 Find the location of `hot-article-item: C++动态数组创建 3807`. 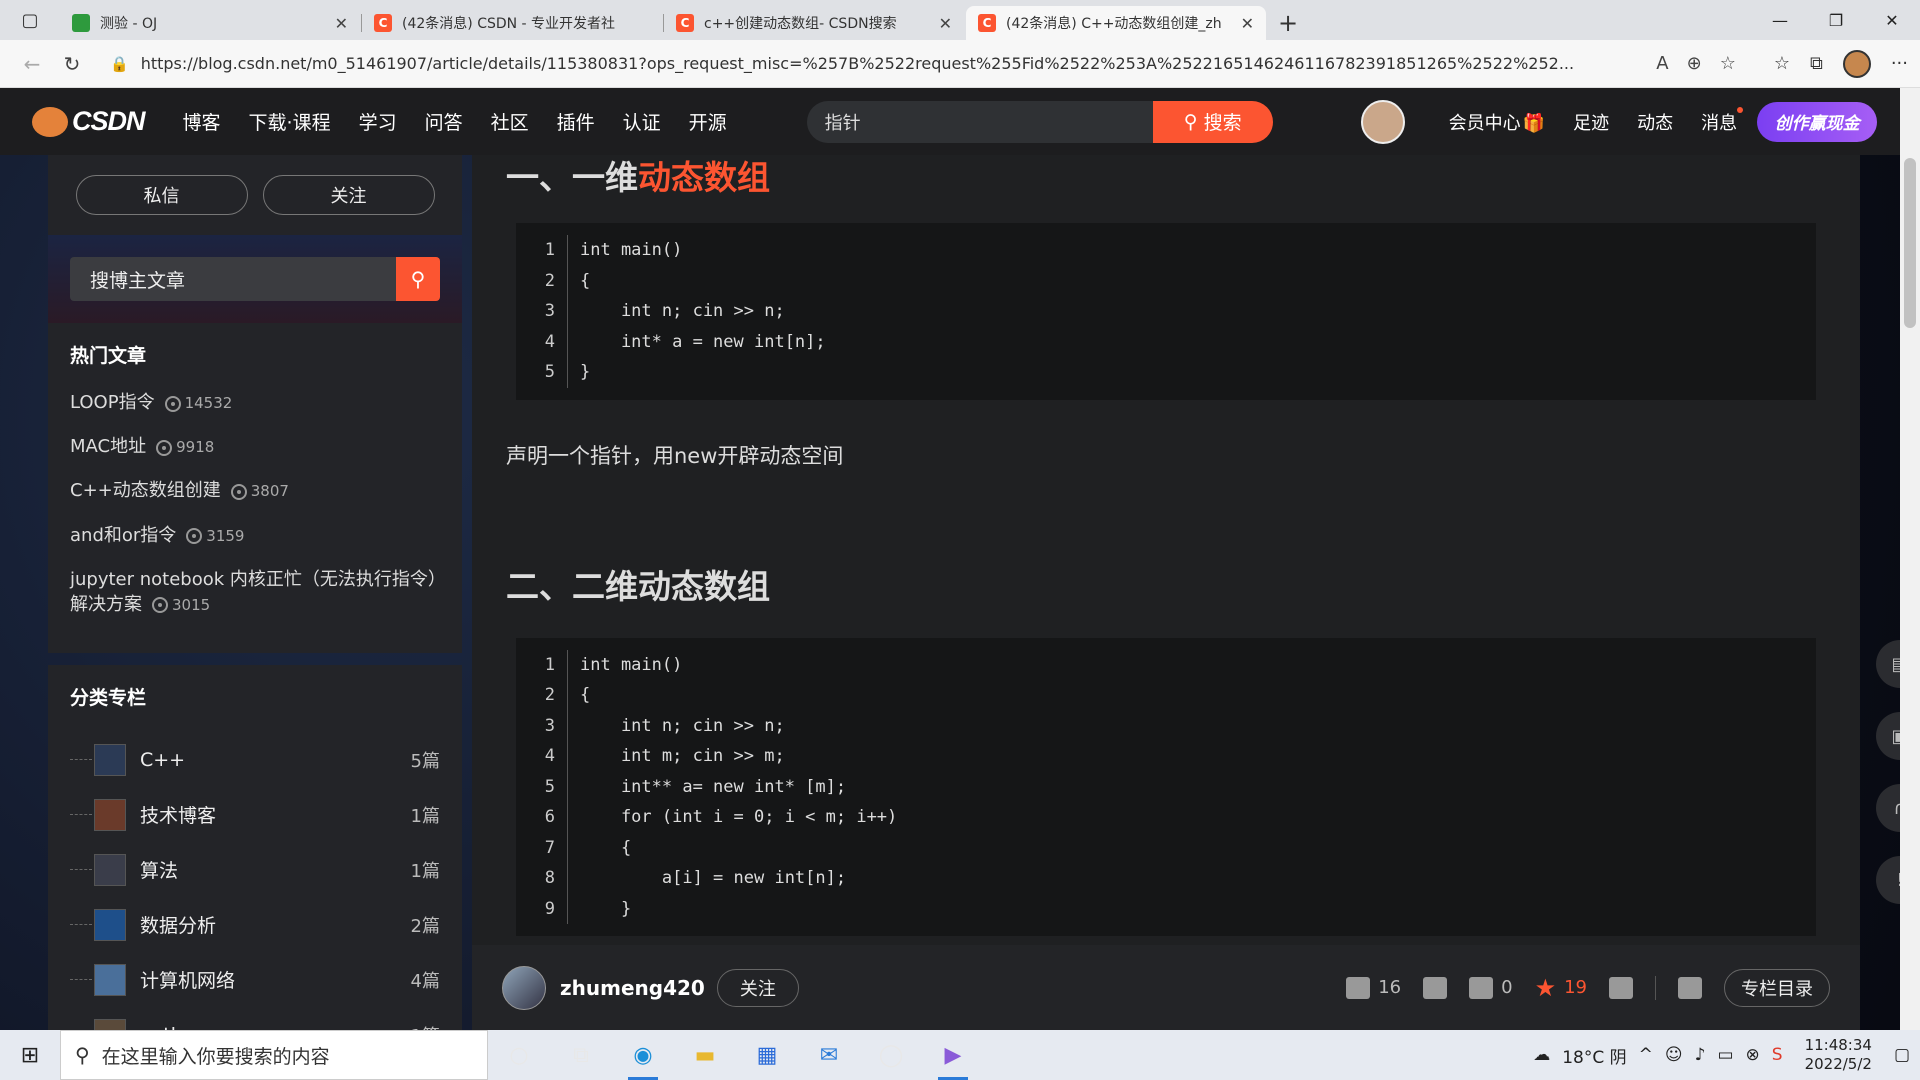

hot-article-item: C++动态数组创建 3807 is located at coordinates (255, 490).